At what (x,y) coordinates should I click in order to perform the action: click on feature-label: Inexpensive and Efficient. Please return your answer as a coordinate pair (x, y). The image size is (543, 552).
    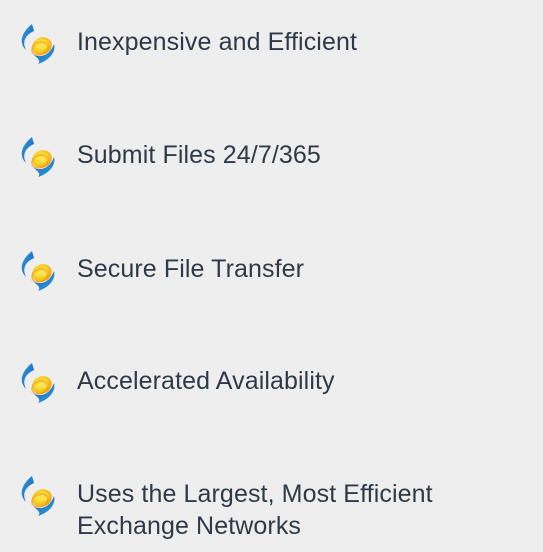
    Looking at the image, I should click on (217, 42).